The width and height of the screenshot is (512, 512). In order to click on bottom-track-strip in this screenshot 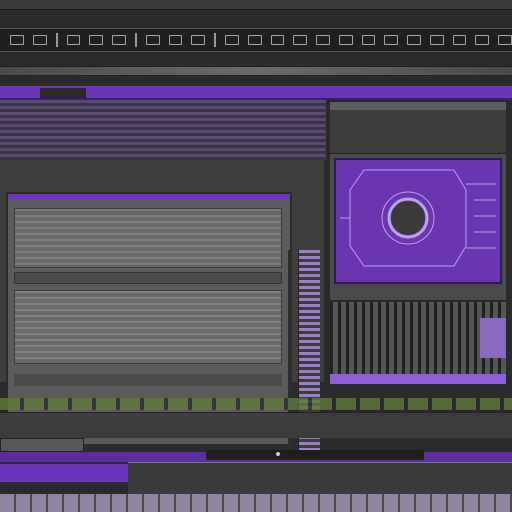, I will do `click(256, 503)`.